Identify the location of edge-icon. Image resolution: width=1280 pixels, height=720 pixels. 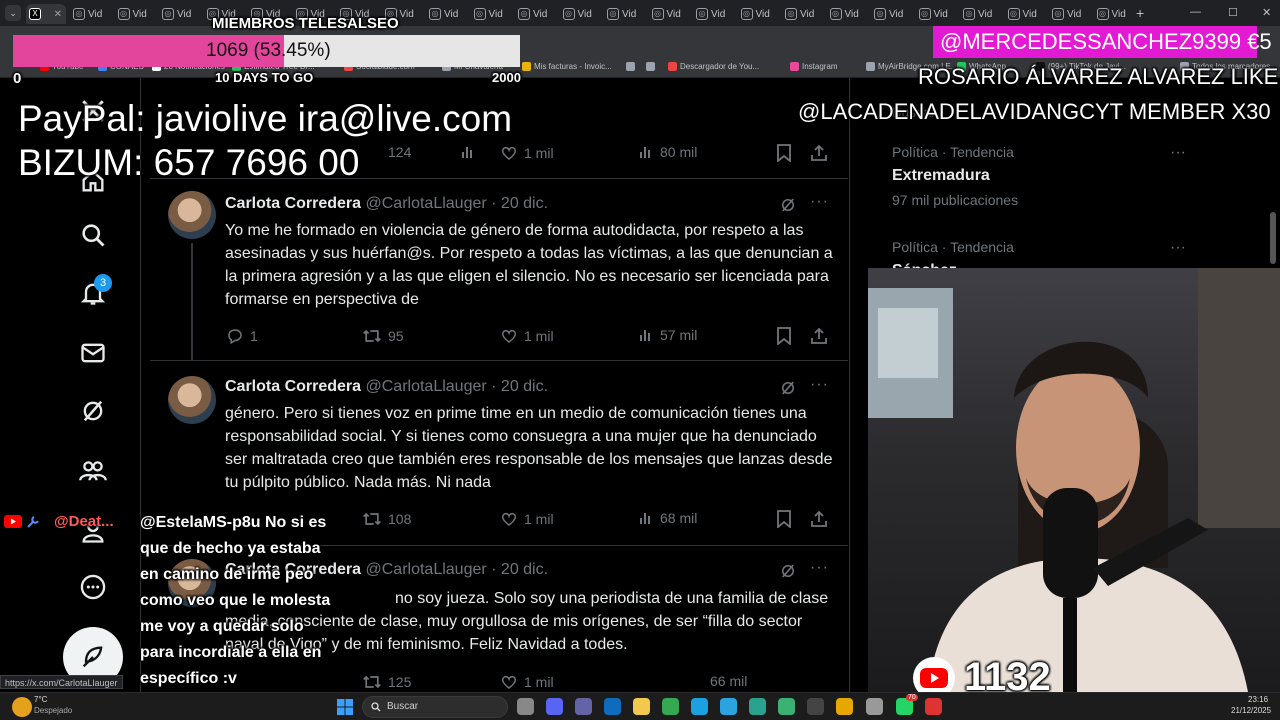
(699, 706).